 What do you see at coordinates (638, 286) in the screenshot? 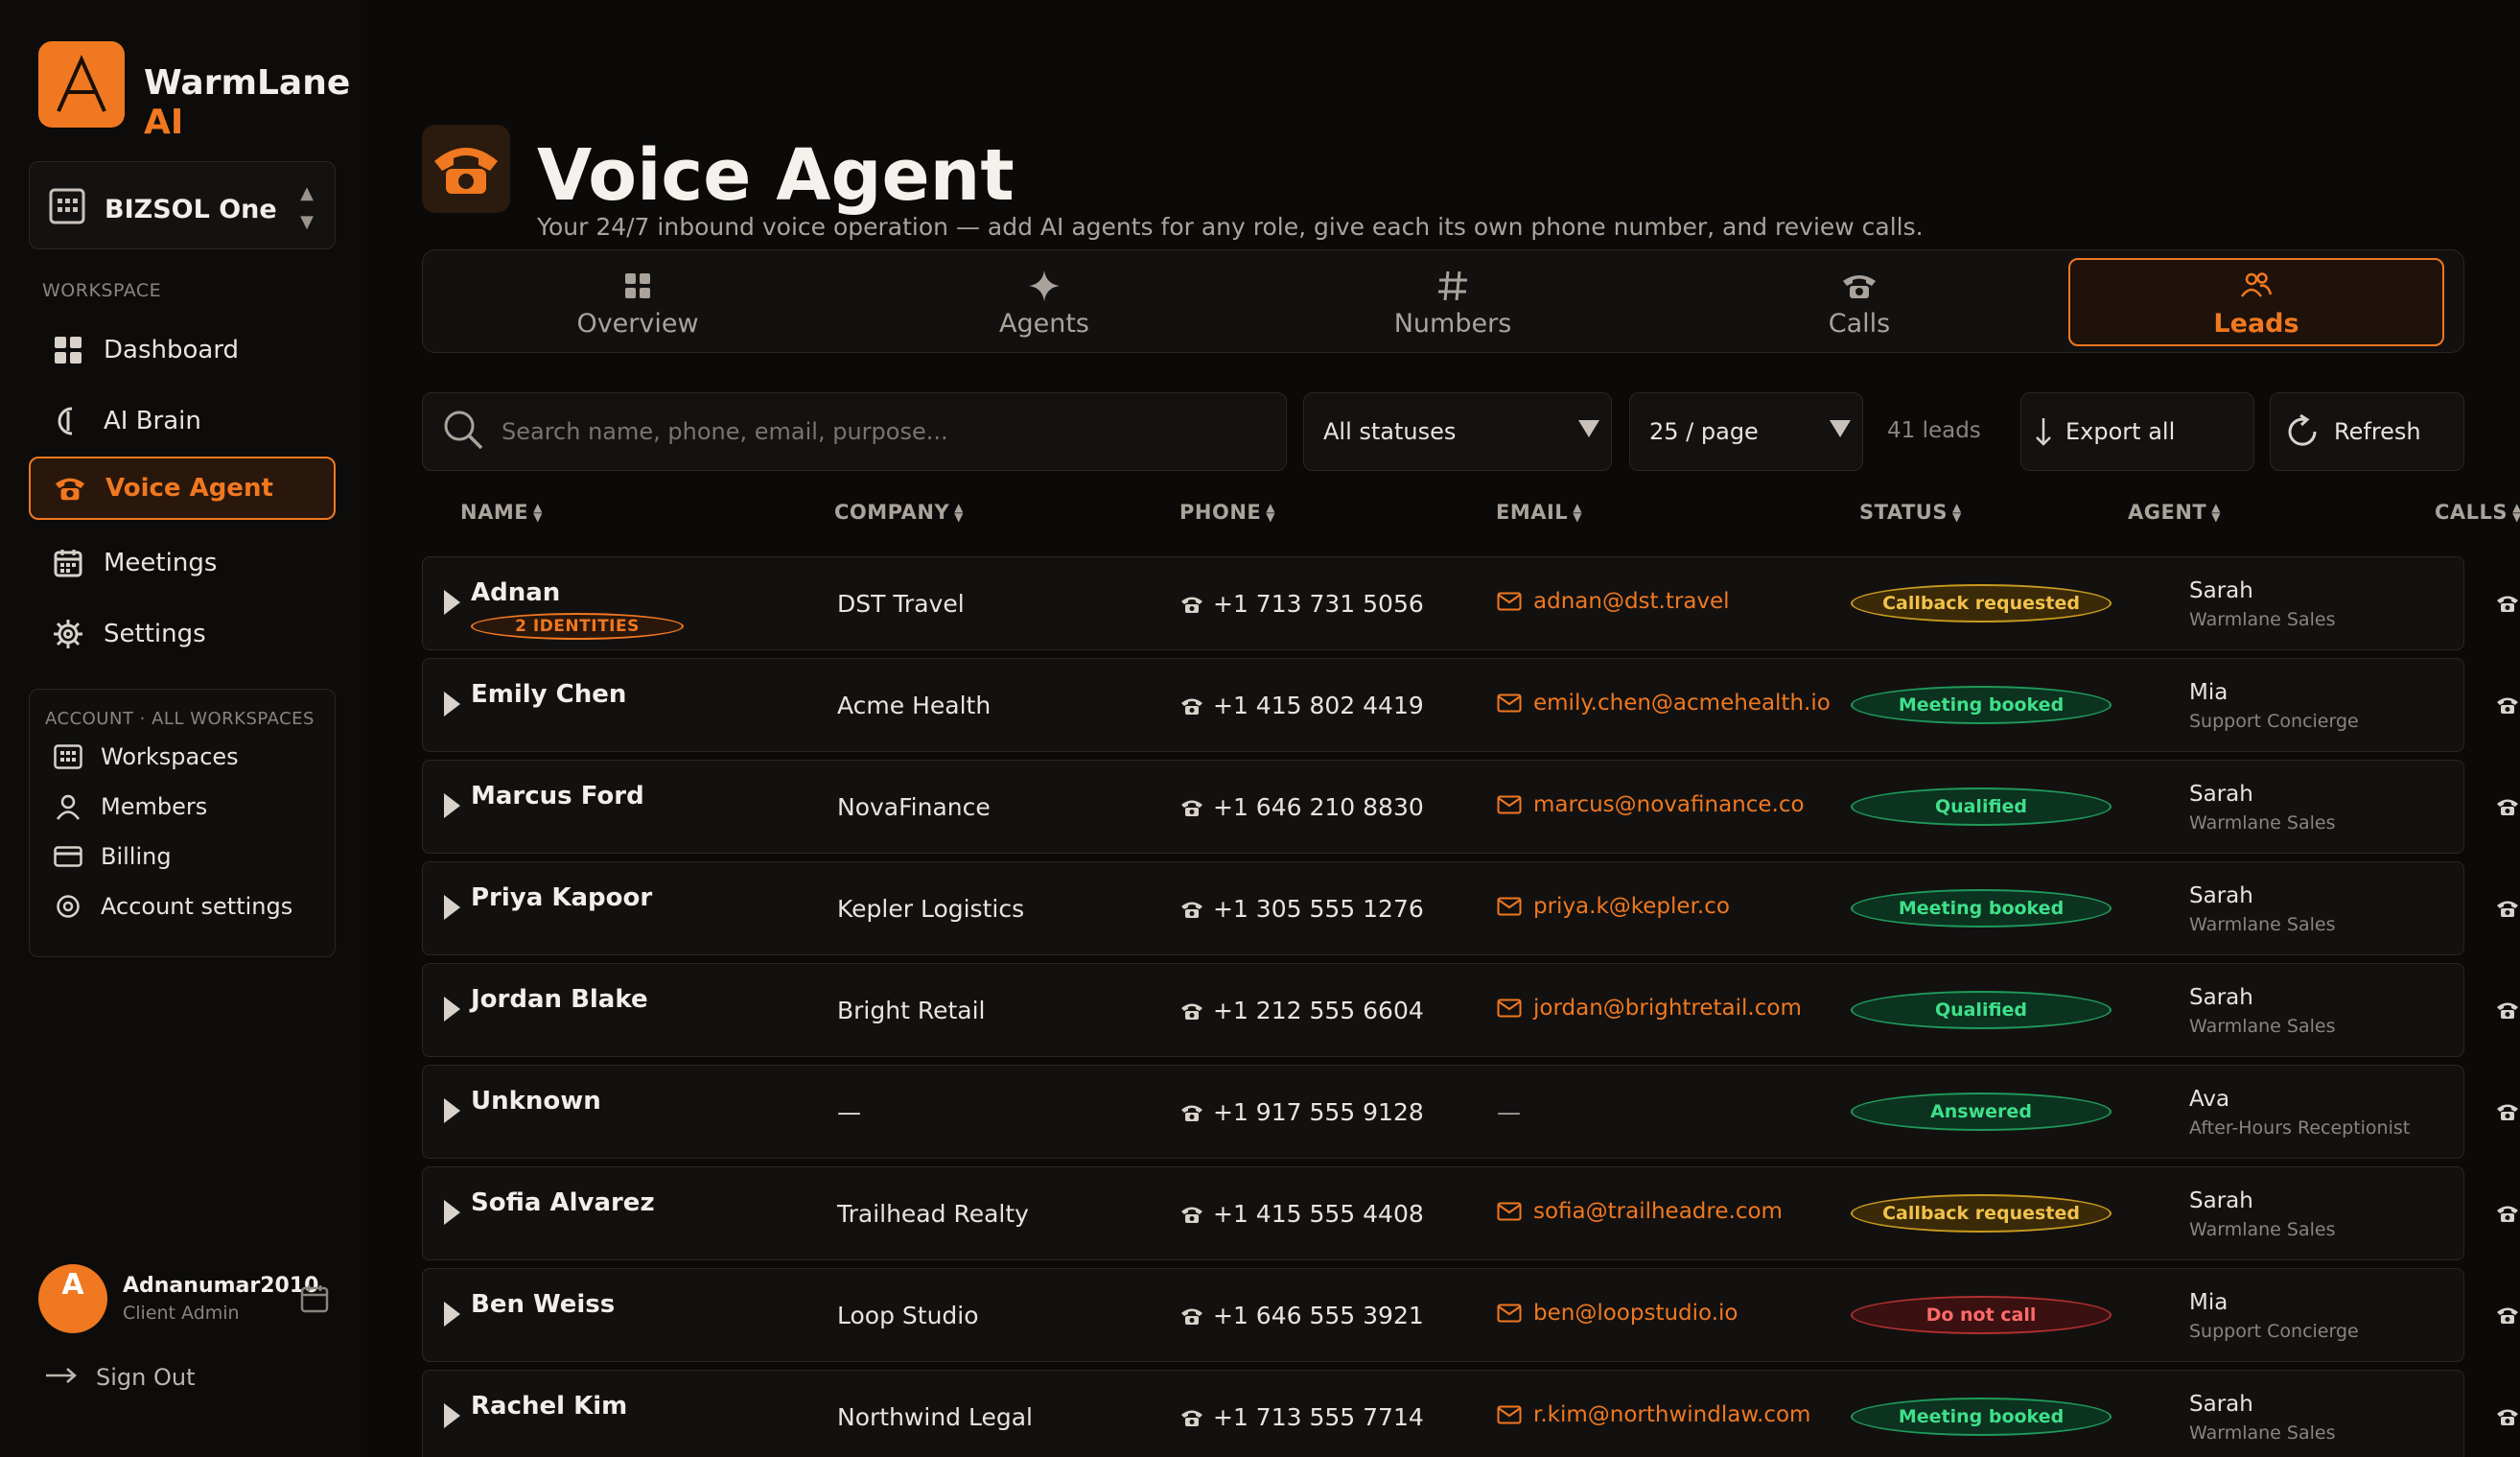
I see `grid-icon` at bounding box center [638, 286].